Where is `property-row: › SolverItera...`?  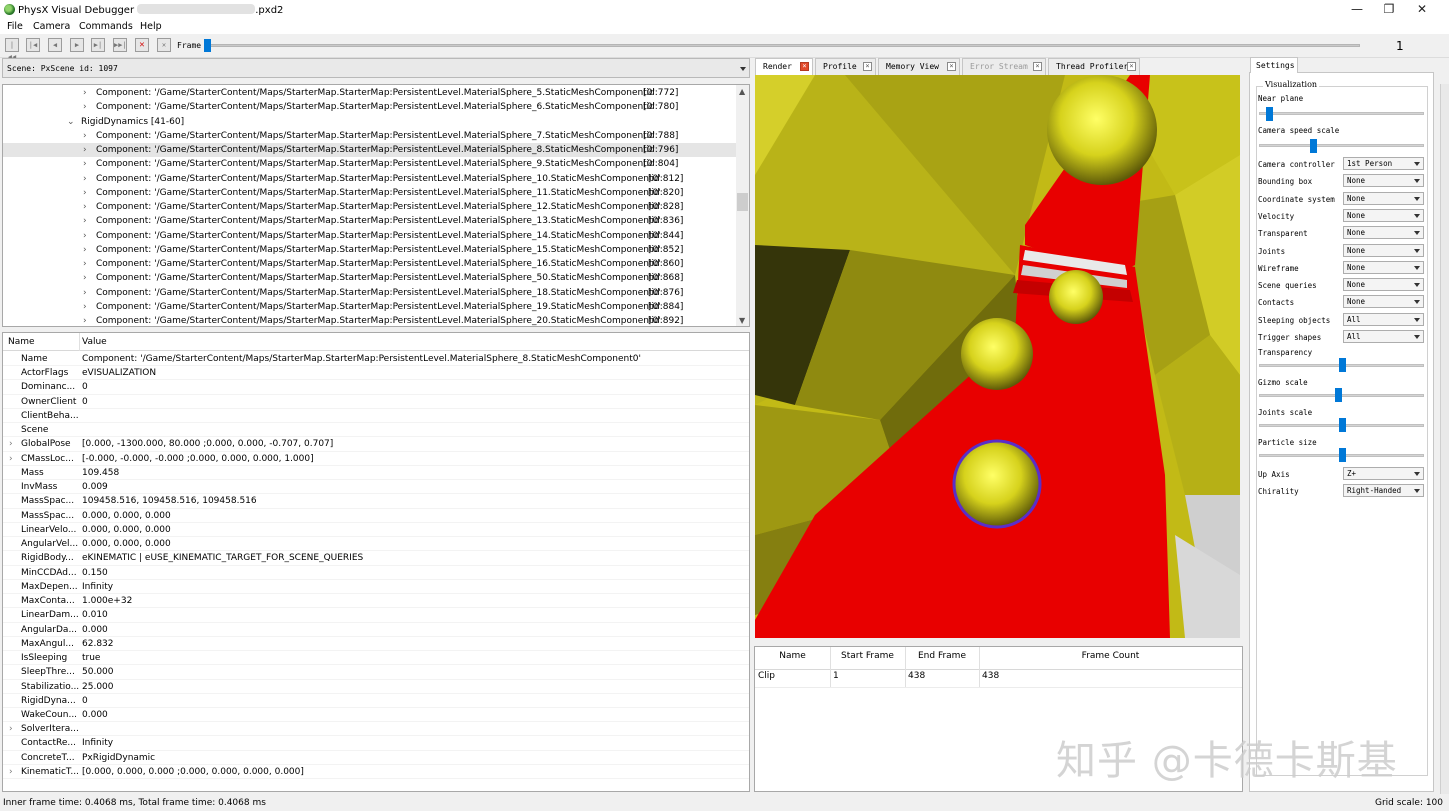
property-row: › SolverItera... is located at coordinates (376, 729).